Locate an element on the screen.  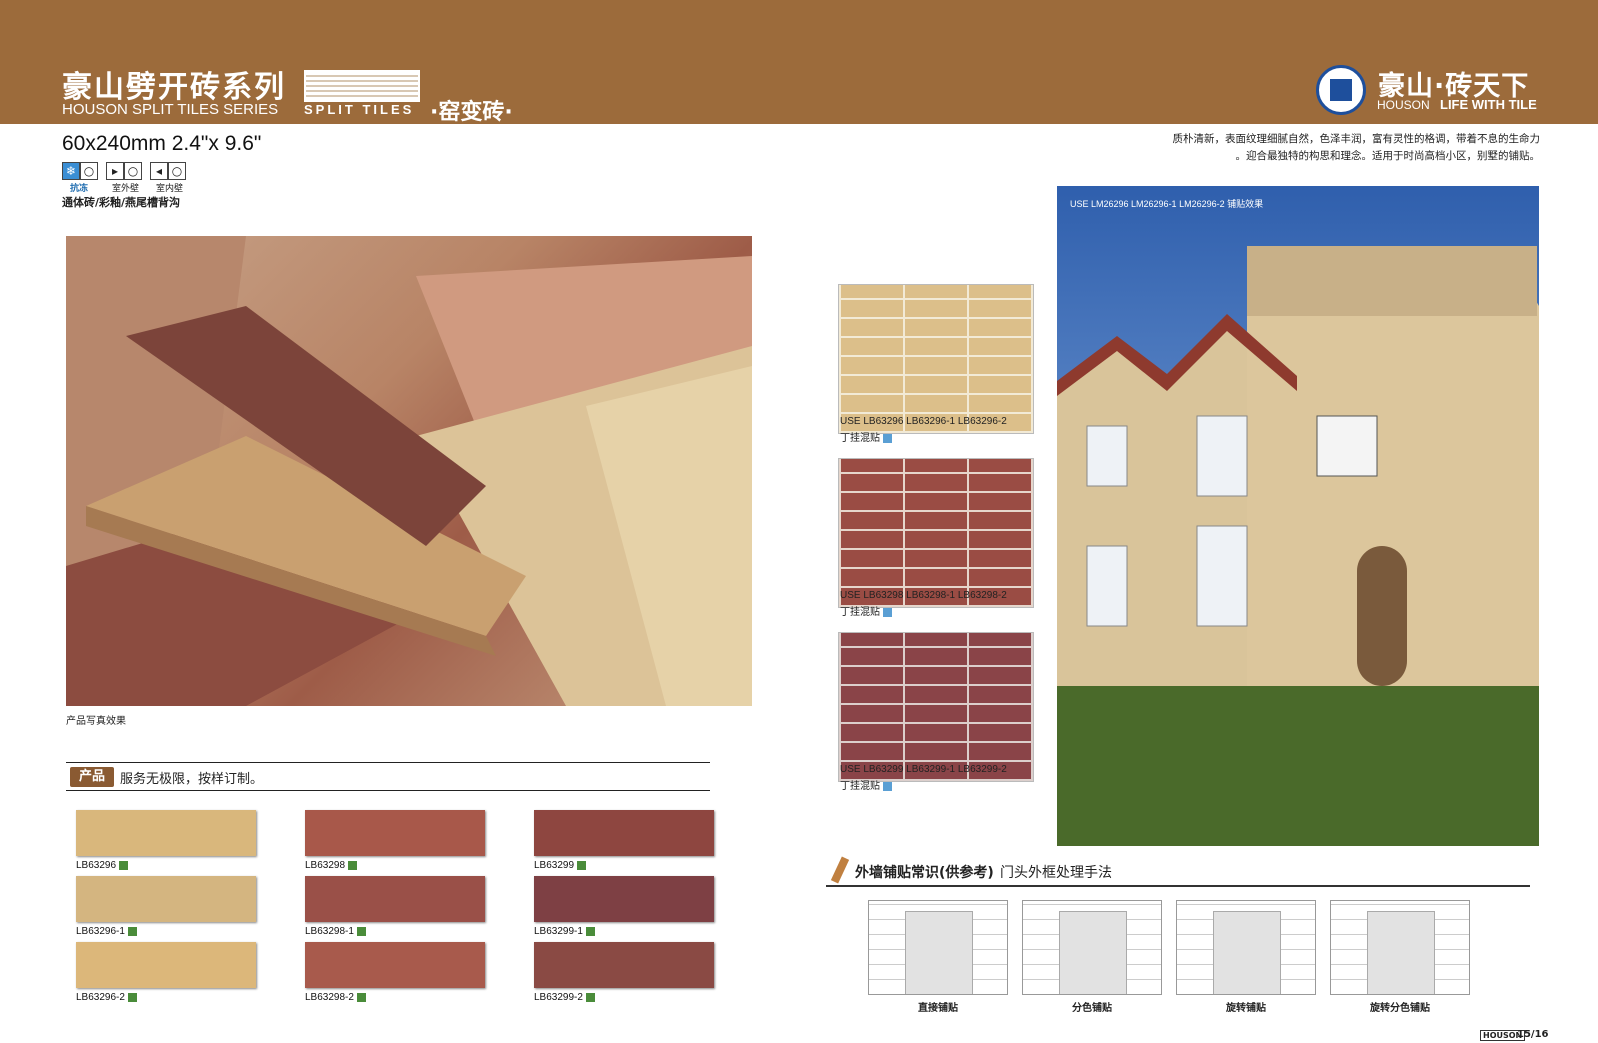
swatch-code: LB63296-1 is located at coordinates (106, 931).